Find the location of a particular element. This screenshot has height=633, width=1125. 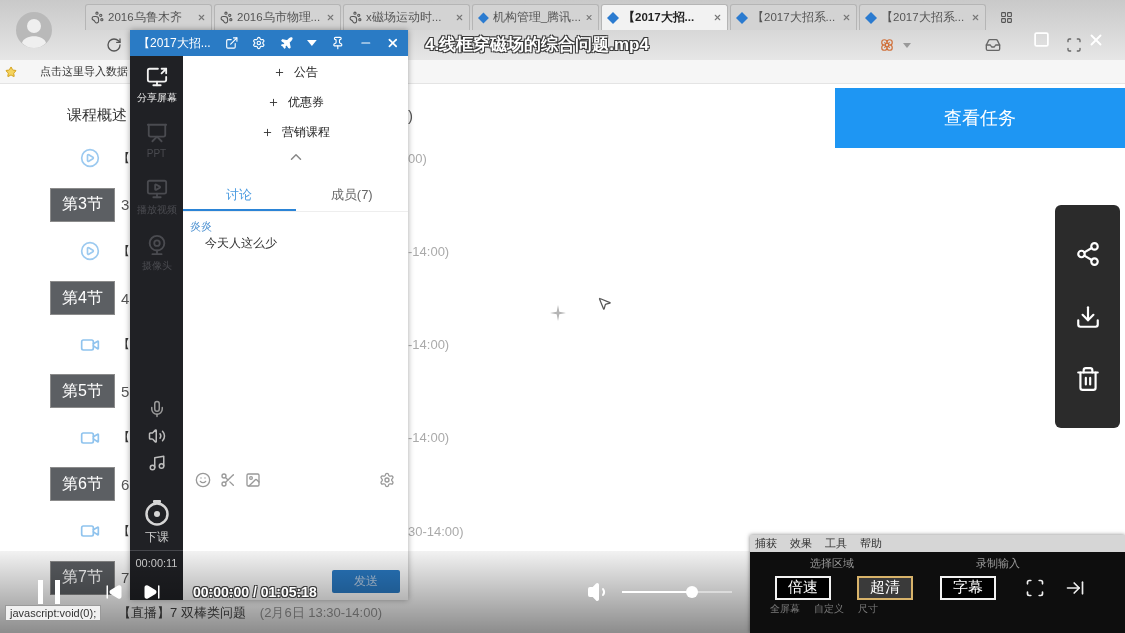

scissors-icon is located at coordinates (228, 480).